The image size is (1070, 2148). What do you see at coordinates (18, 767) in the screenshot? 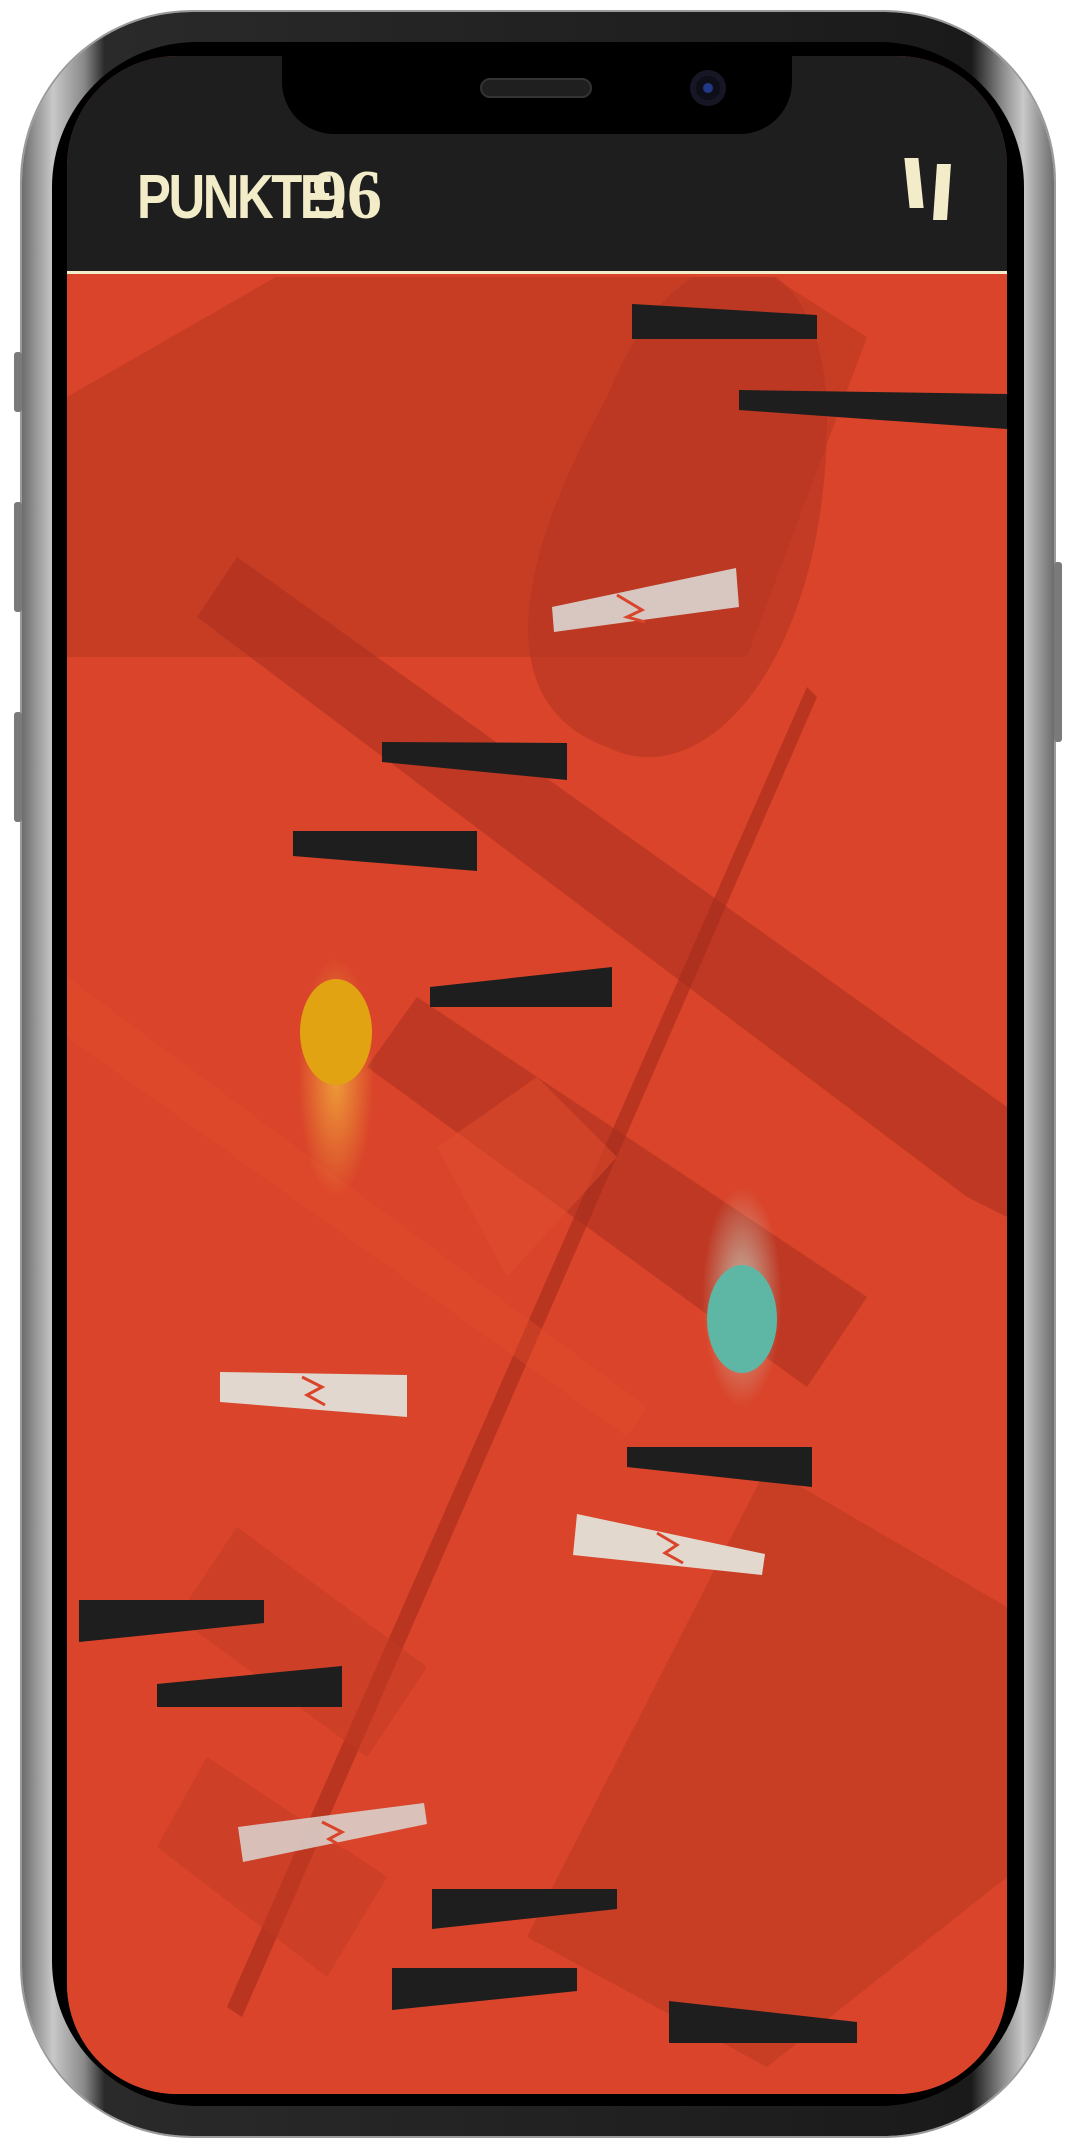
I see `volume-down-button` at bounding box center [18, 767].